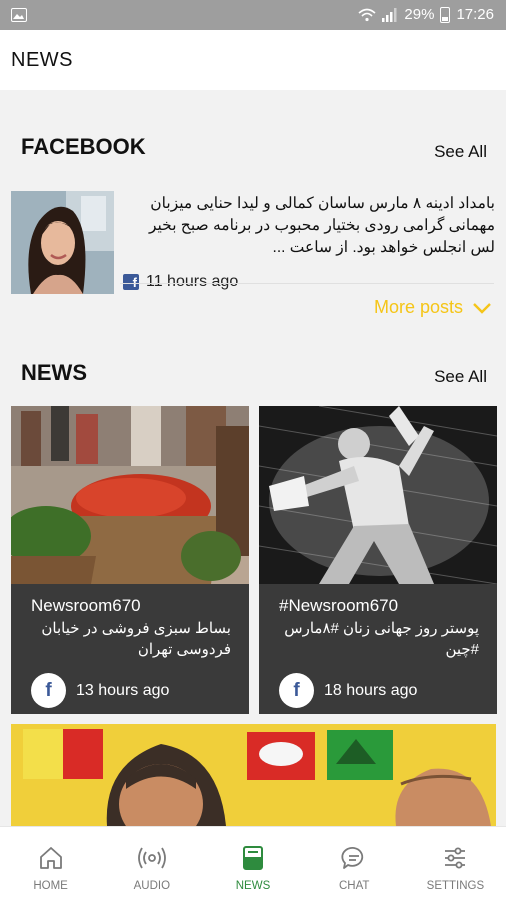  What do you see at coordinates (482, 308) in the screenshot?
I see `chevron-down-icon` at bounding box center [482, 308].